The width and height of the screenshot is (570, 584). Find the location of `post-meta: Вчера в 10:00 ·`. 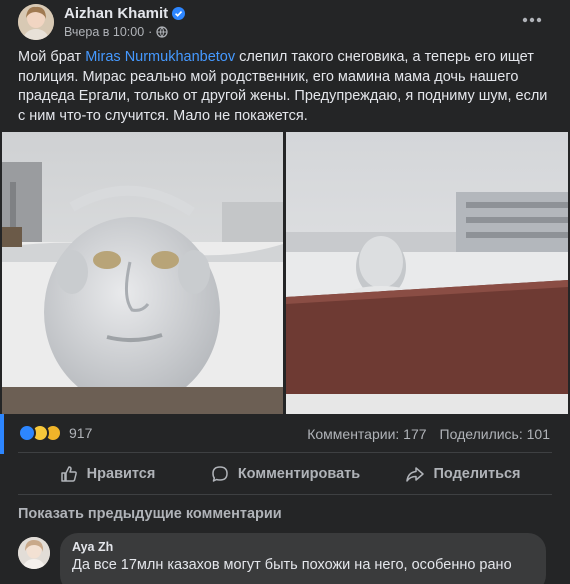

post-meta: Вчера в 10:00 · is located at coordinates (116, 32).